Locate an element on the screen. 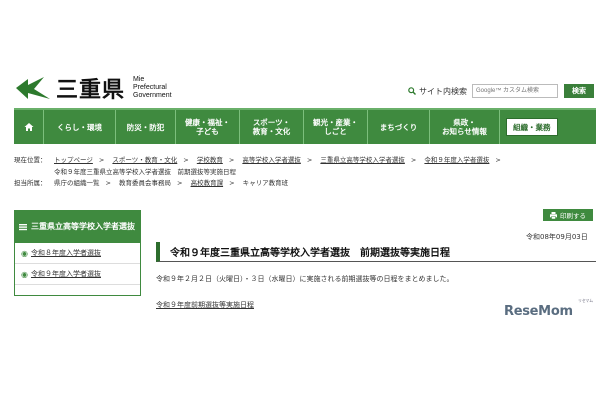 This screenshot has height=400, width=610. breadcrumb-link: トップページ is located at coordinates (73, 160).